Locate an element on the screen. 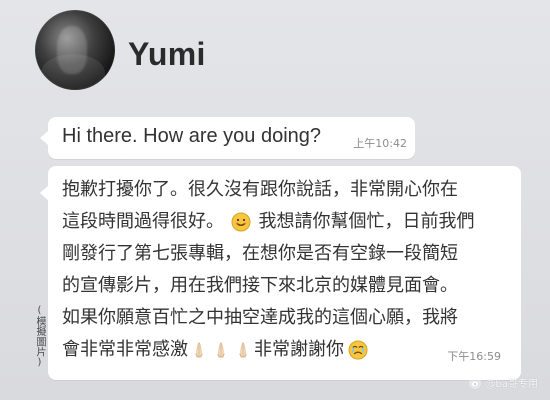 This screenshot has height=400, width=550. message-line-2: 這段時間過得很好。 我想請你幫個忙，日前我們 is located at coordinates (286, 222).